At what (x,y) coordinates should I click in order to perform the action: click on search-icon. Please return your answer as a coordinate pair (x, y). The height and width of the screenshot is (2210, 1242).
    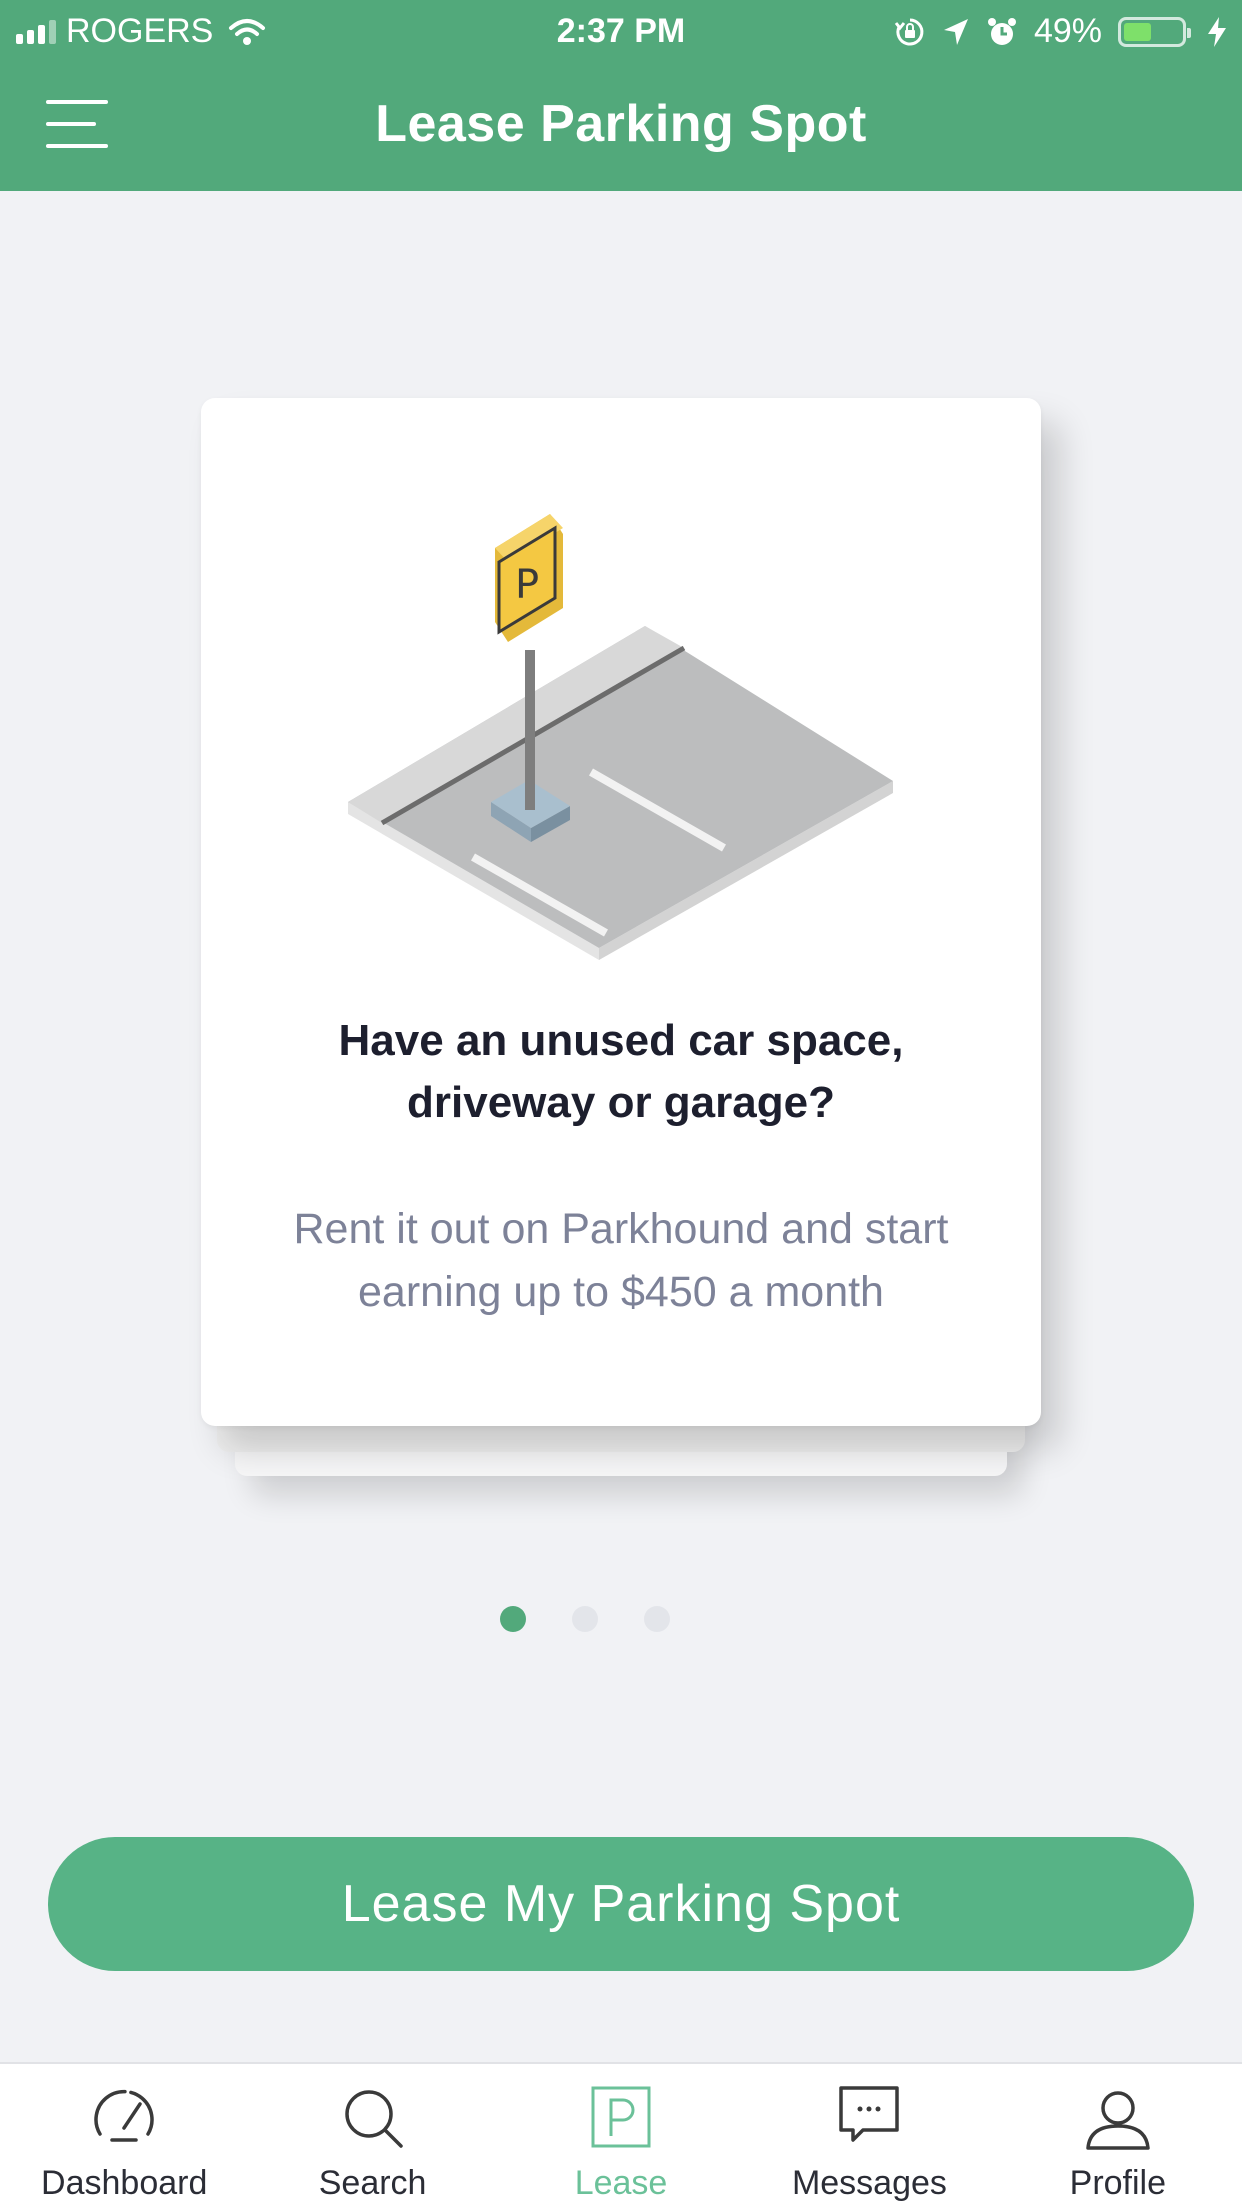
    Looking at the image, I should click on (373, 2119).